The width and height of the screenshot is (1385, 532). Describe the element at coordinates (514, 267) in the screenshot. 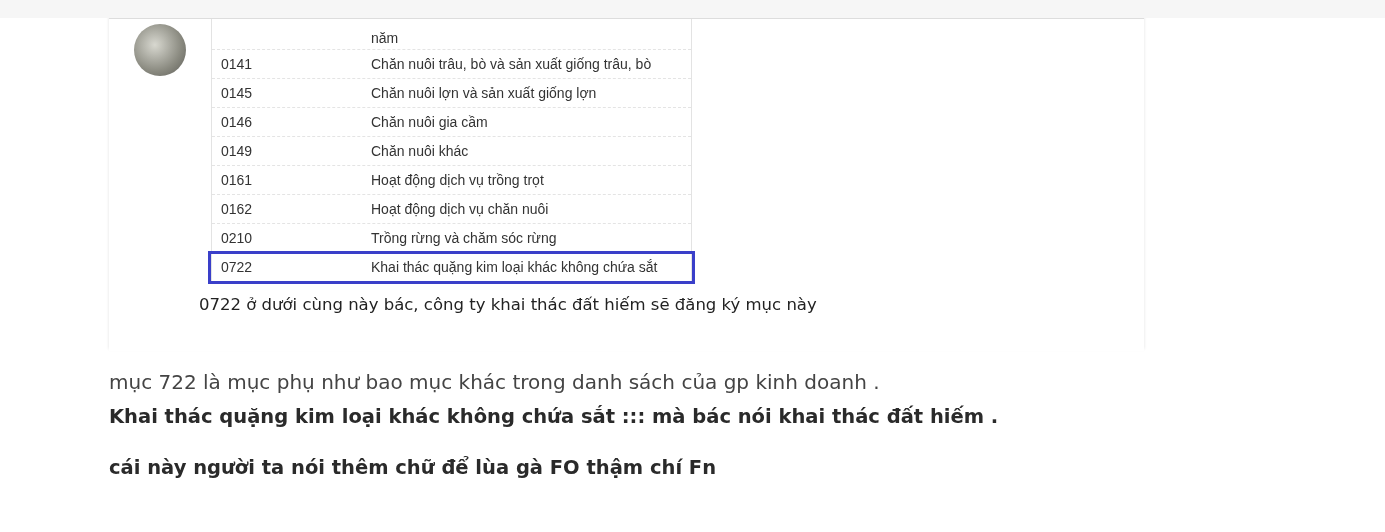

I see `activity-cell-text: Khai thác quặng kim loại khác không chứa sắt` at that location.